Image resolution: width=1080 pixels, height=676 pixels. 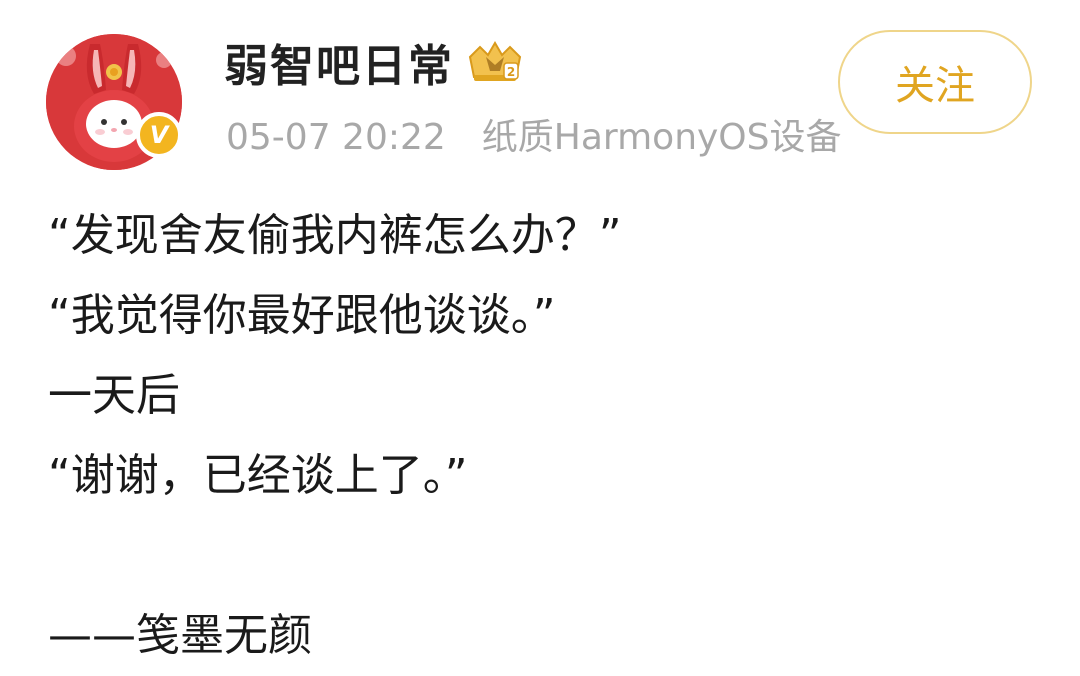 What do you see at coordinates (114, 395) in the screenshot?
I see `content-line: 一天后` at bounding box center [114, 395].